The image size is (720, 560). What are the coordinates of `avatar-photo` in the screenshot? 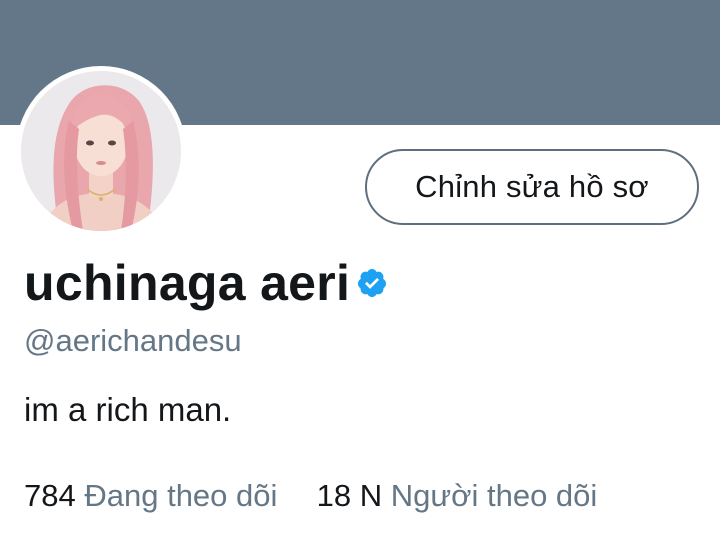 It's located at (101, 151).